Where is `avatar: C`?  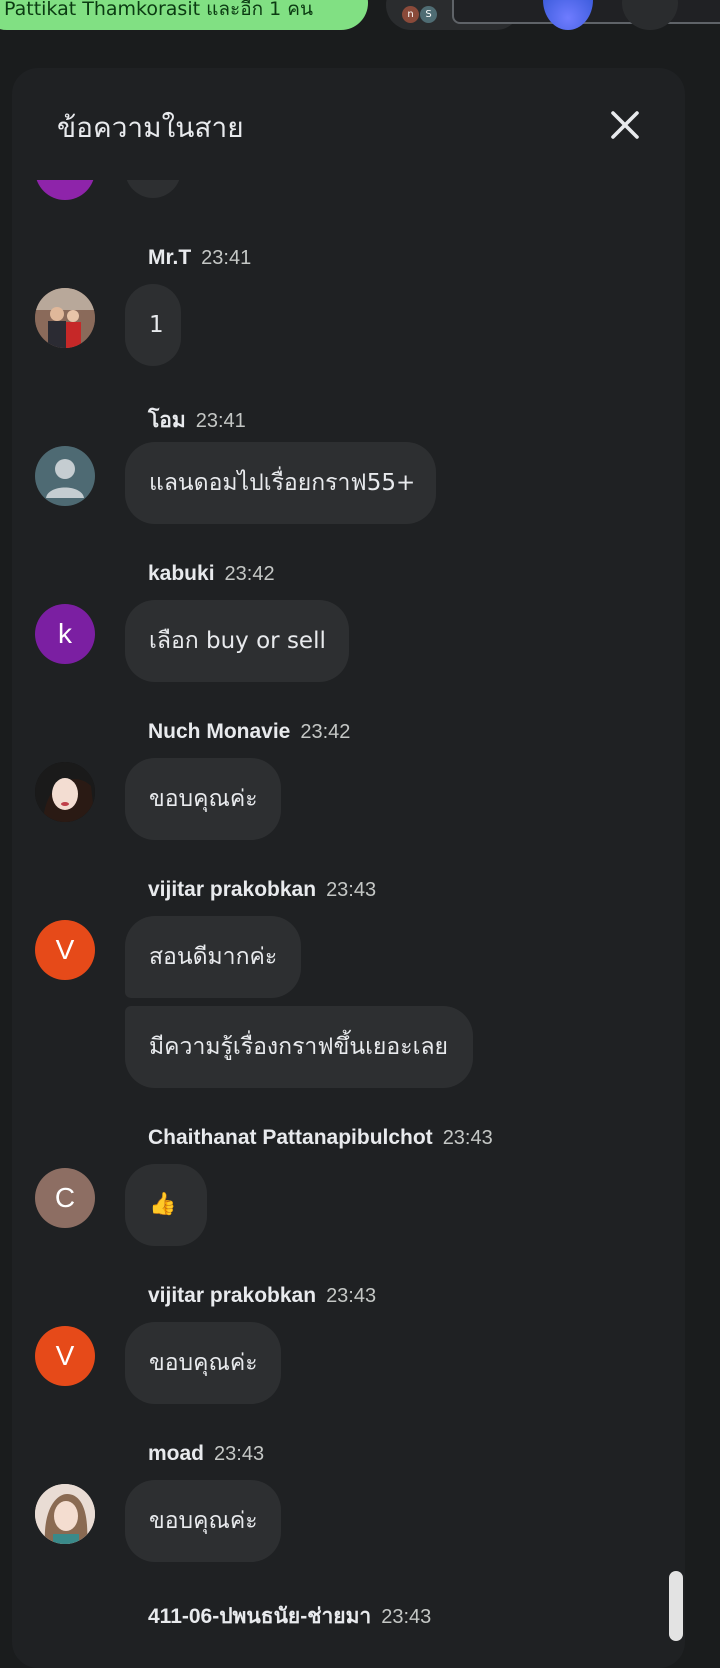 avatar: C is located at coordinates (65, 1198).